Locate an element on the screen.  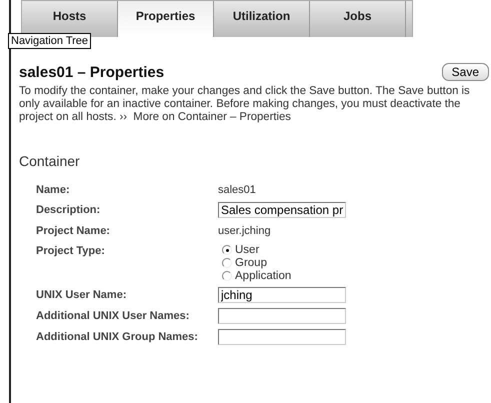
field-value: sales01 is located at coordinates (237, 190).